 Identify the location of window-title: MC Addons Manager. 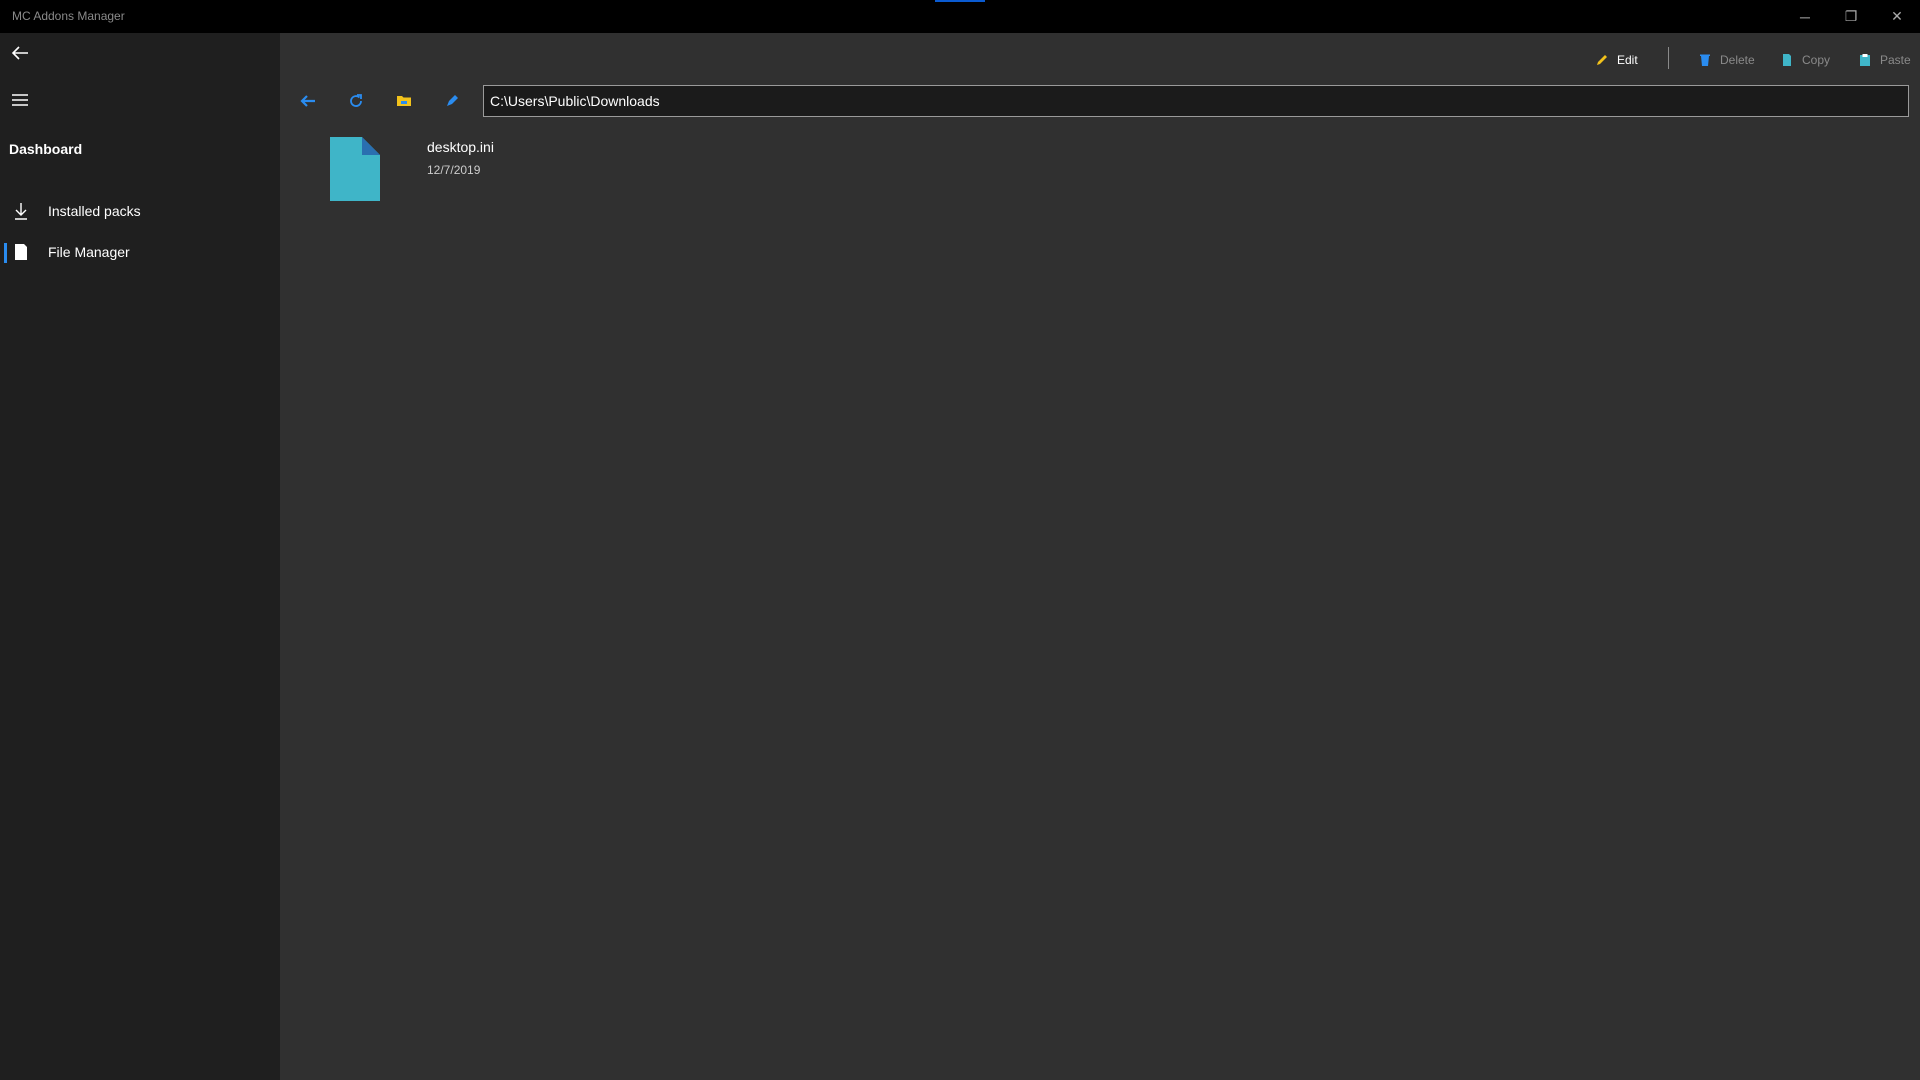
(68, 16).